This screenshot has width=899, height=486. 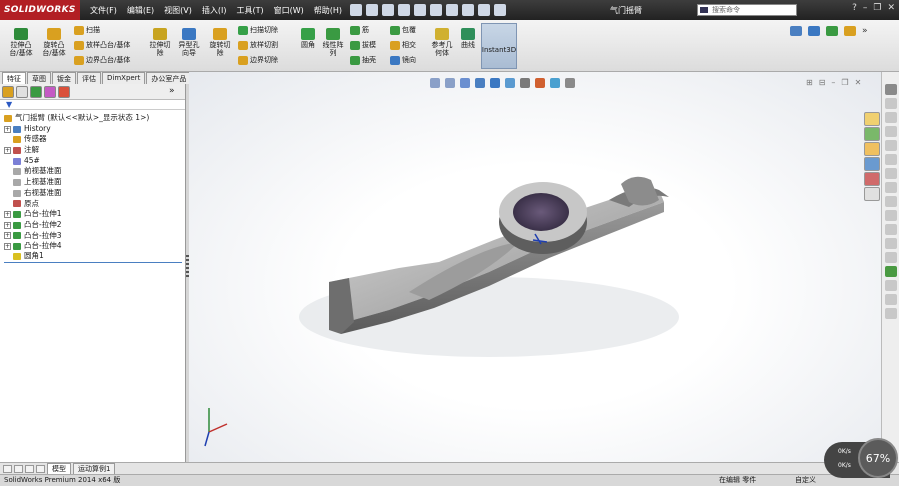 What do you see at coordinates (94, 161) in the screenshot?
I see `tree-item-material: 45#` at bounding box center [94, 161].